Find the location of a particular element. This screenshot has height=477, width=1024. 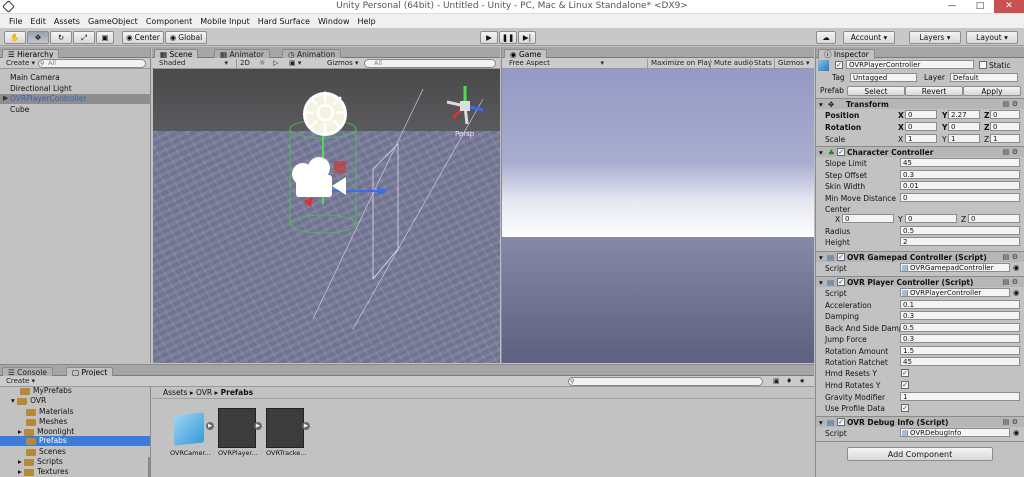

step-button: ▶| is located at coordinates (527, 37).